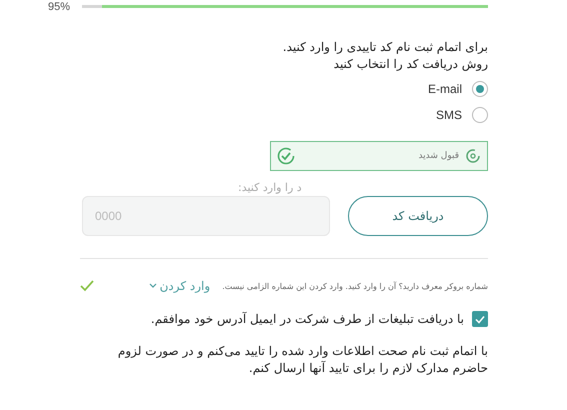 This screenshot has width=567, height=410. What do you see at coordinates (307, 319) in the screenshot?
I see `consent-label: با دریافت تبلیغات از طرف شرکت در ایمیل آدرس خود موافقم.` at bounding box center [307, 319].